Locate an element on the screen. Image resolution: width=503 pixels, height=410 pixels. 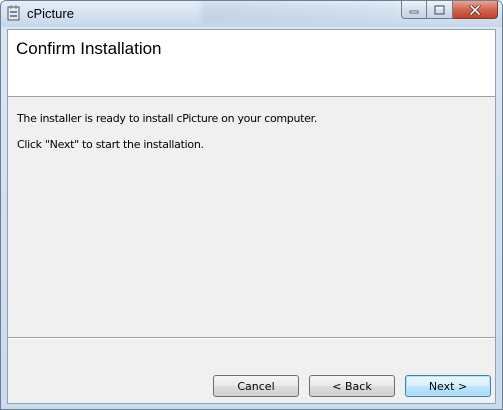
cancel-button: Cancel is located at coordinates (256, 386).